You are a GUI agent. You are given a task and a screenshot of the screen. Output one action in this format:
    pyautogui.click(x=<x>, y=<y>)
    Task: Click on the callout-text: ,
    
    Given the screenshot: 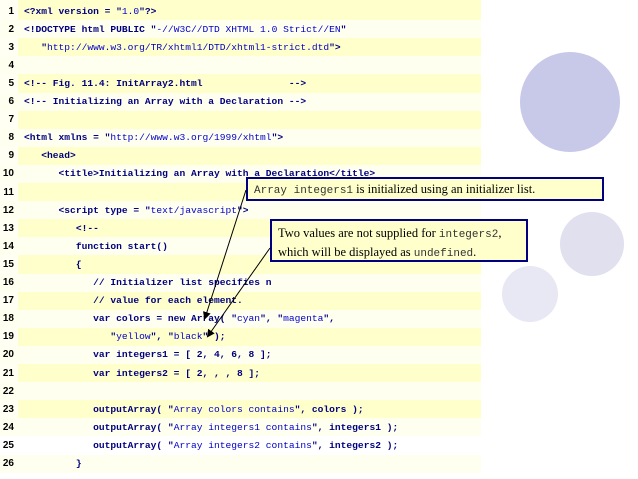 What is the action you would take?
    pyautogui.click(x=500, y=233)
    